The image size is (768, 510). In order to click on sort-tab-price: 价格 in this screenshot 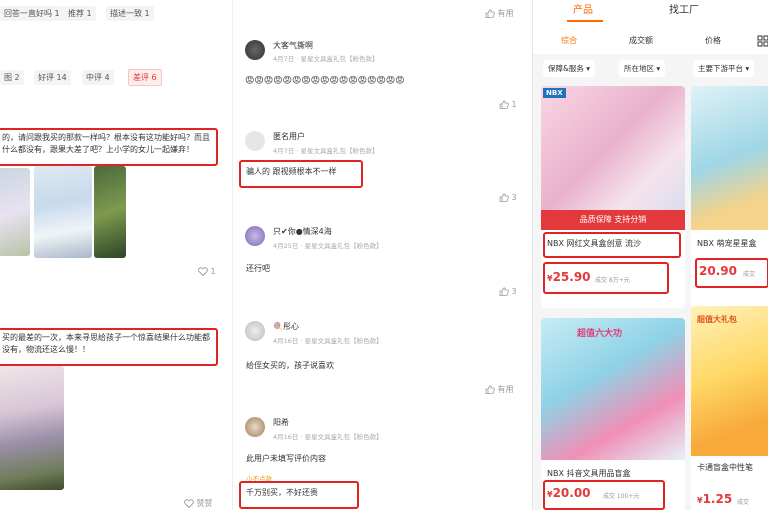, I will do `click(713, 40)`.